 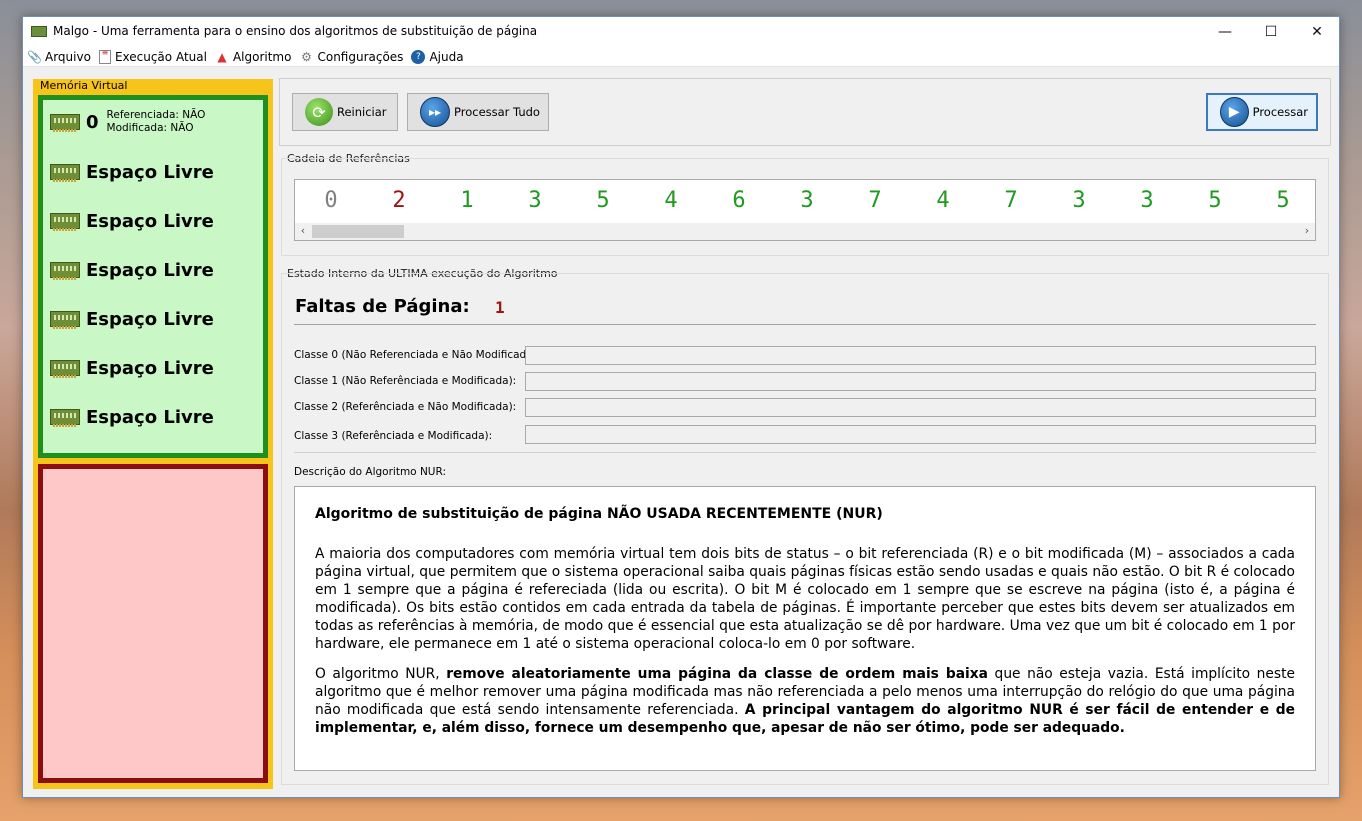 What do you see at coordinates (739, 200) in the screenshot?
I see `reference-value: 6` at bounding box center [739, 200].